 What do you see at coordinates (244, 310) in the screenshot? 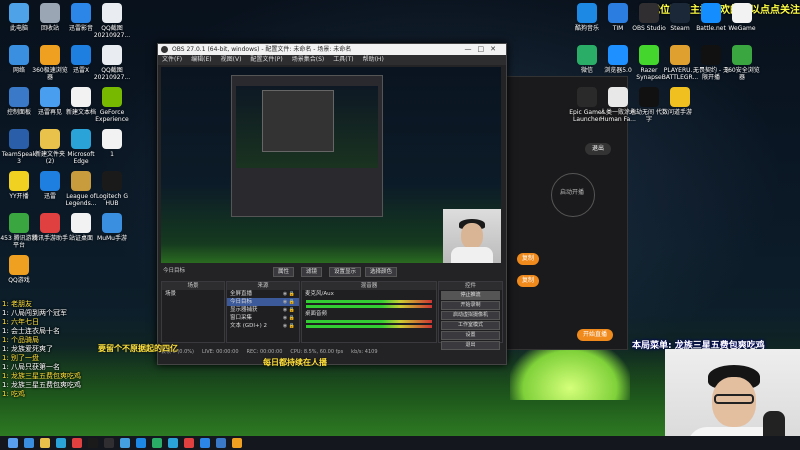
I see `source-label: 显示器捕获` at bounding box center [244, 310].